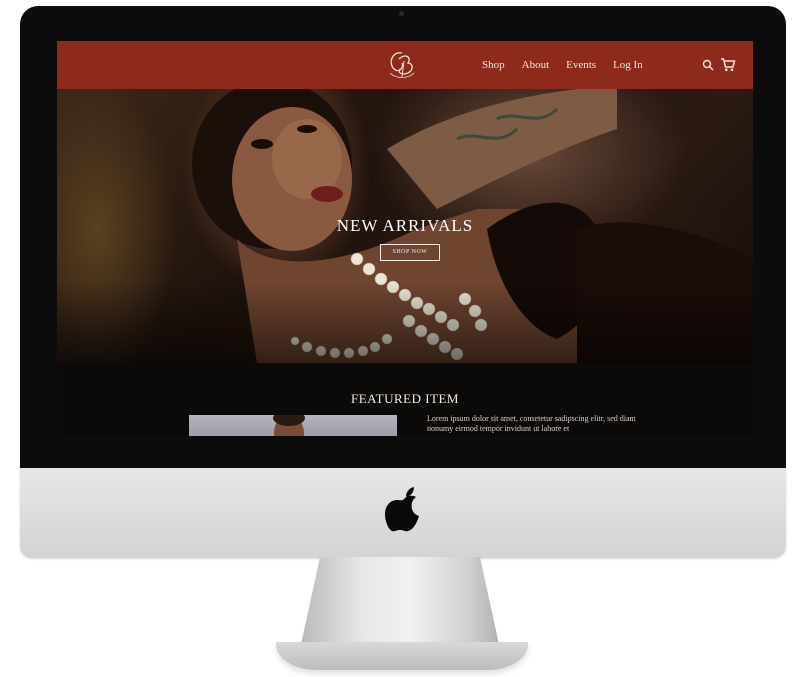 This screenshot has width=795, height=677. Describe the element at coordinates (628, 65) in the screenshot. I see `nav-link-login: Log In` at that location.